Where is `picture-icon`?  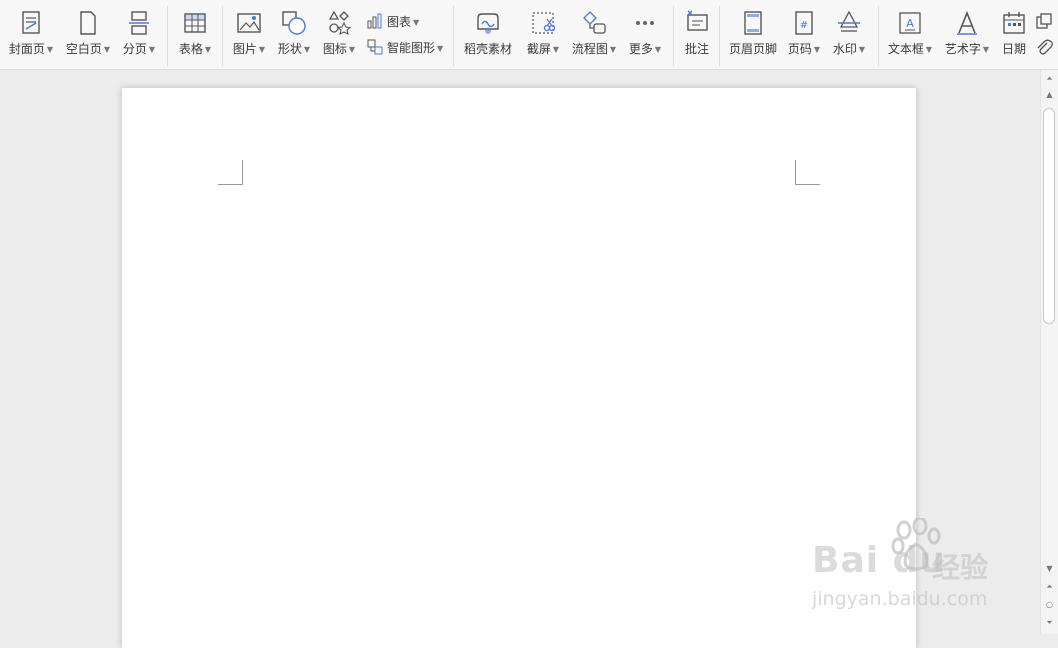
picture-icon is located at coordinates (249, 23).